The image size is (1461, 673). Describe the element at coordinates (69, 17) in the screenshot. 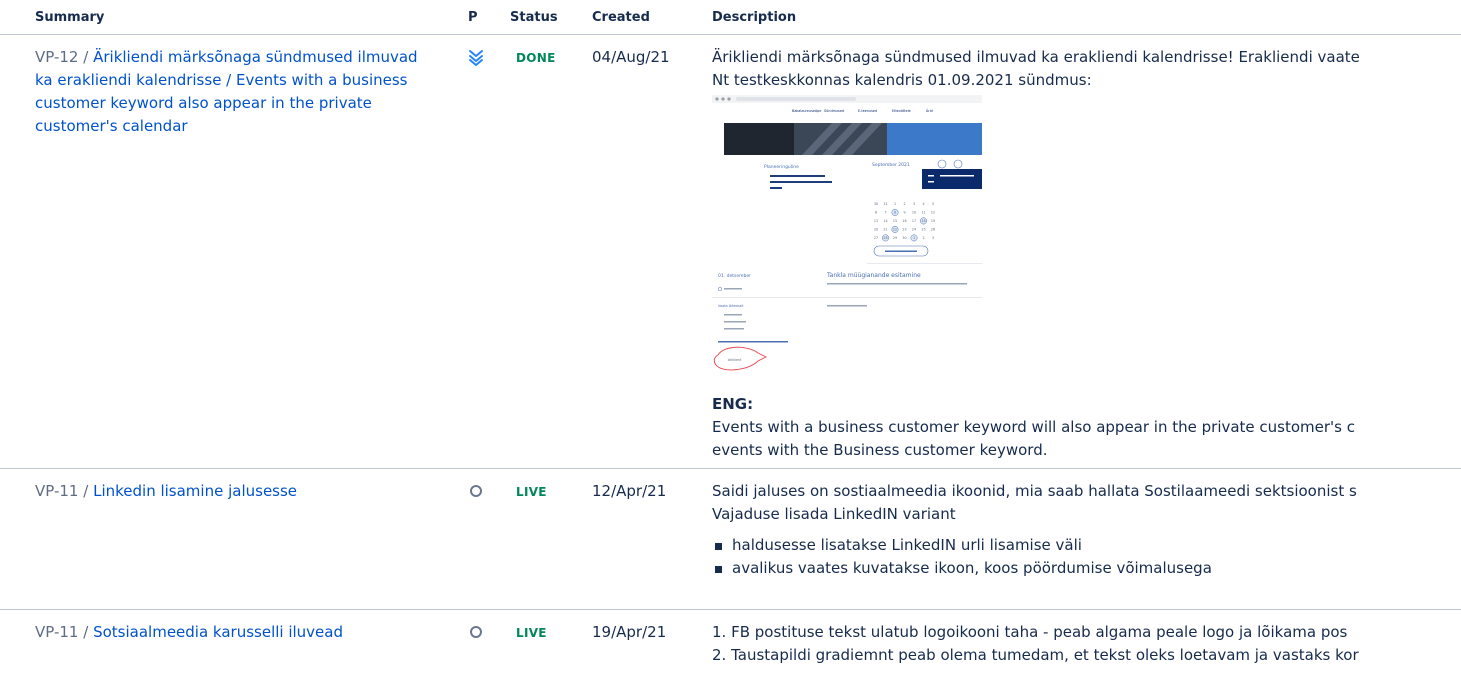

I see `column-header-summary: Summary` at that location.